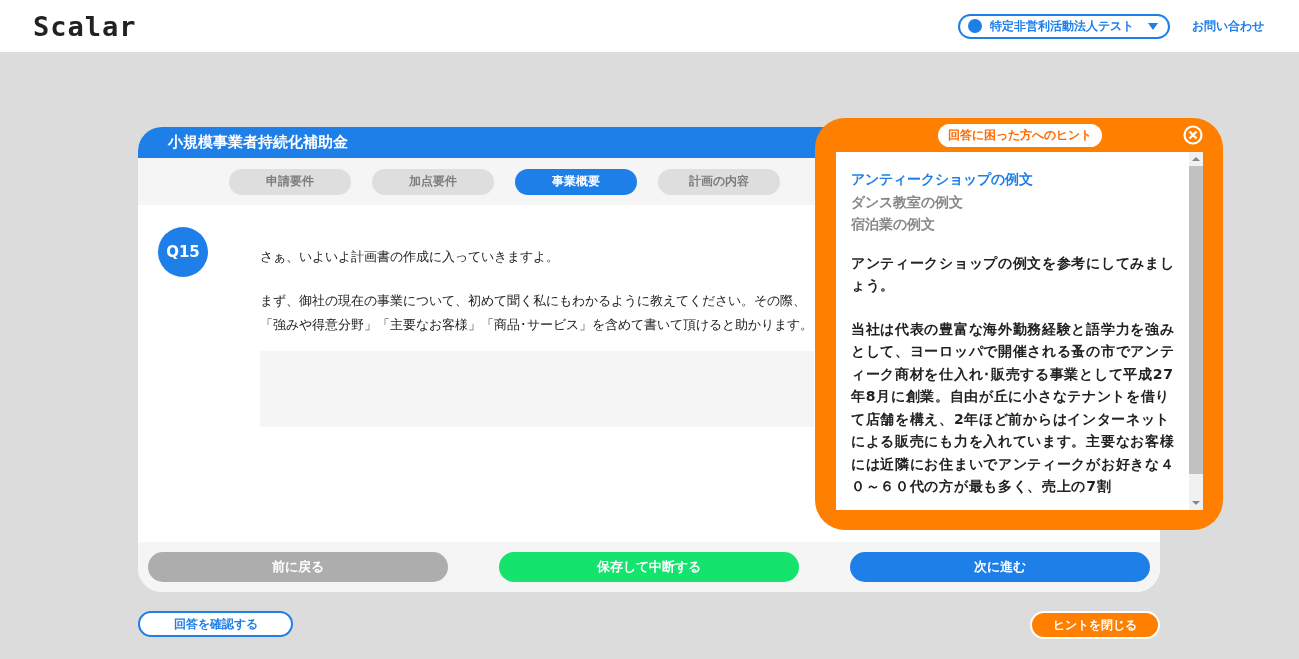  Describe the element at coordinates (183, 252) in the screenshot. I see `question-number: Q15` at that location.